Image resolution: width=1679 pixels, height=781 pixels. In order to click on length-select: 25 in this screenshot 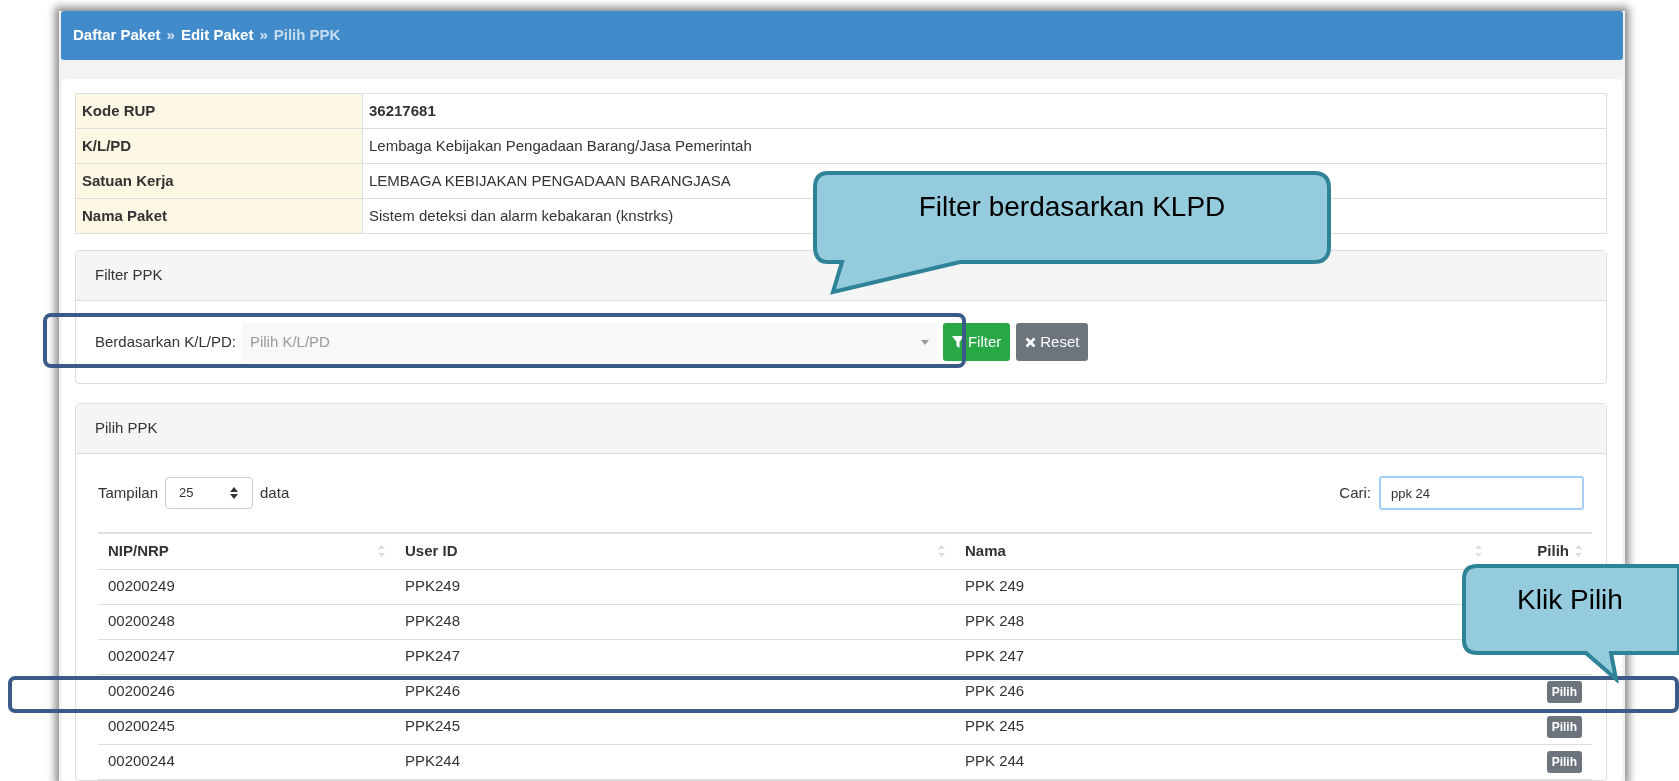, I will do `click(209, 493)`.